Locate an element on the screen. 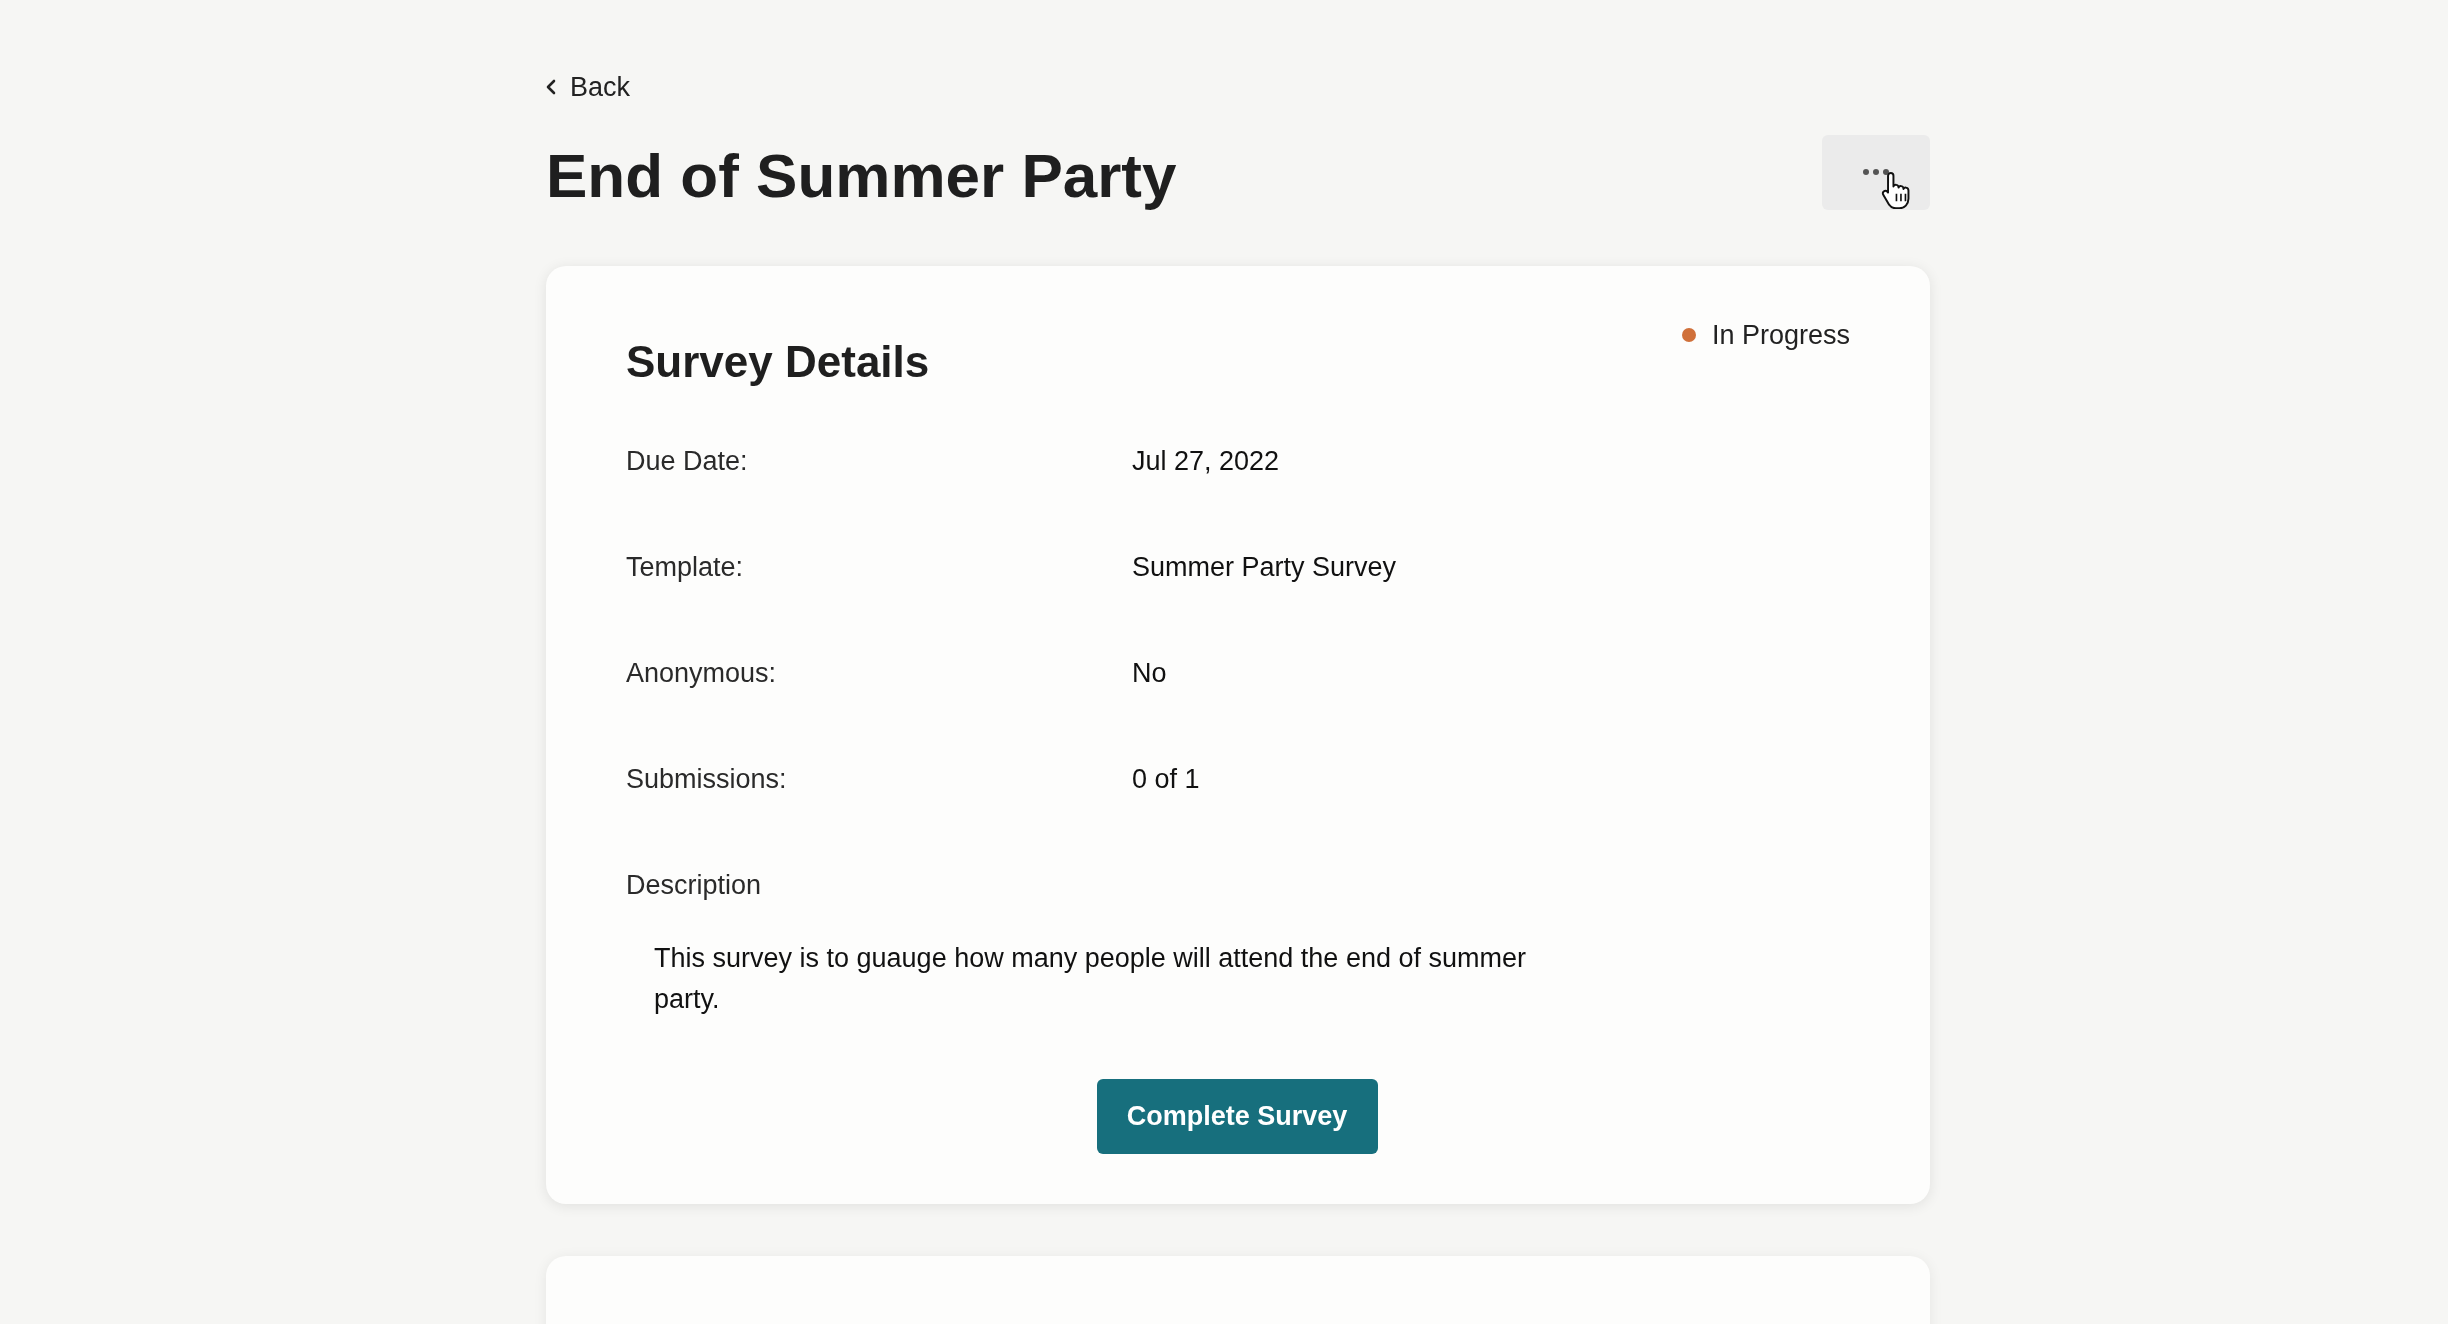  field-value: Summer Party Survey is located at coordinates (1264, 567).